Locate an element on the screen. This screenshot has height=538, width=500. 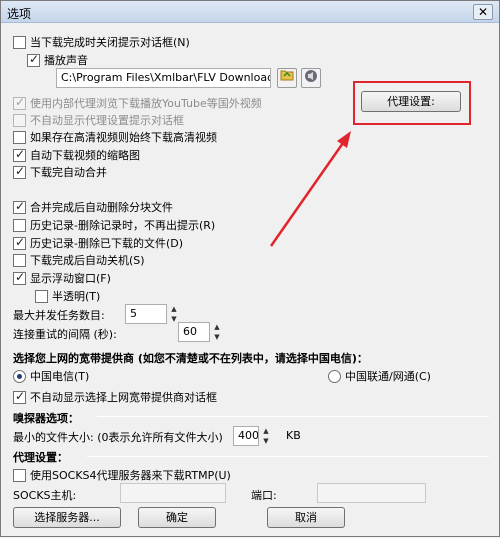
isp-no-prompt-option: 不自动显示选择上网宽带提供商对话框 is located at coordinates (115, 397).